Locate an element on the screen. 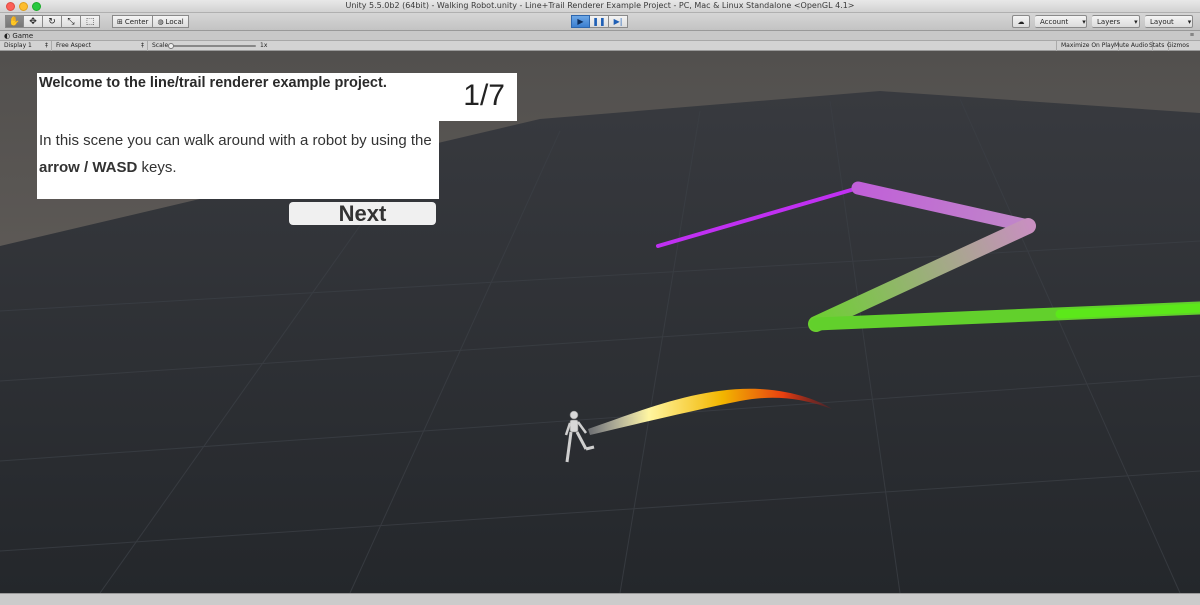  rect-tool-icon: ⬚ is located at coordinates (90, 21).